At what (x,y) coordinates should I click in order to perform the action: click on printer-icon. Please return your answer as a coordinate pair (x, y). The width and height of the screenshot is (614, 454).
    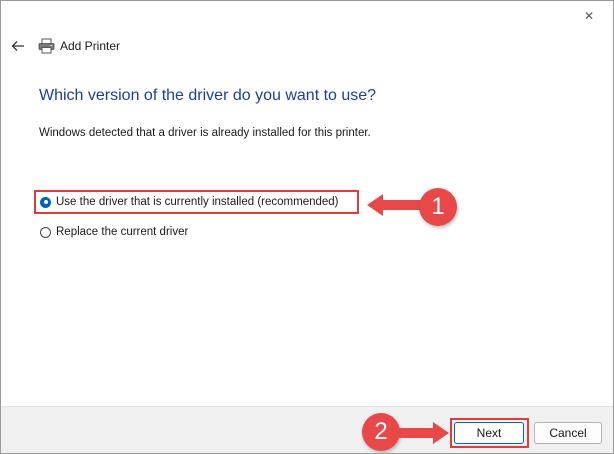
    Looking at the image, I should click on (46, 46).